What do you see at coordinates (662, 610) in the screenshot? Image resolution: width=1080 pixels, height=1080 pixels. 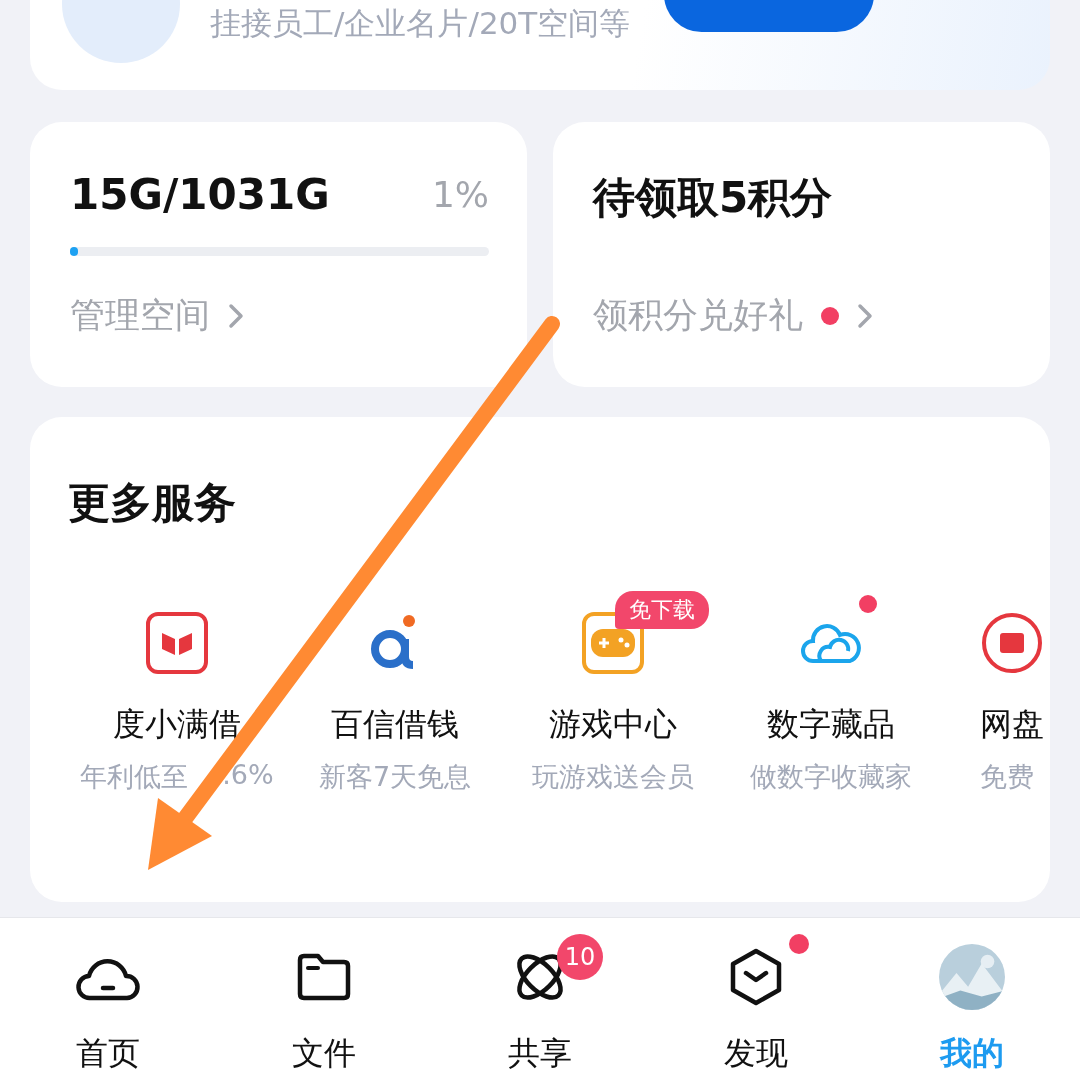 I see `free-download-badge: 免下载` at bounding box center [662, 610].